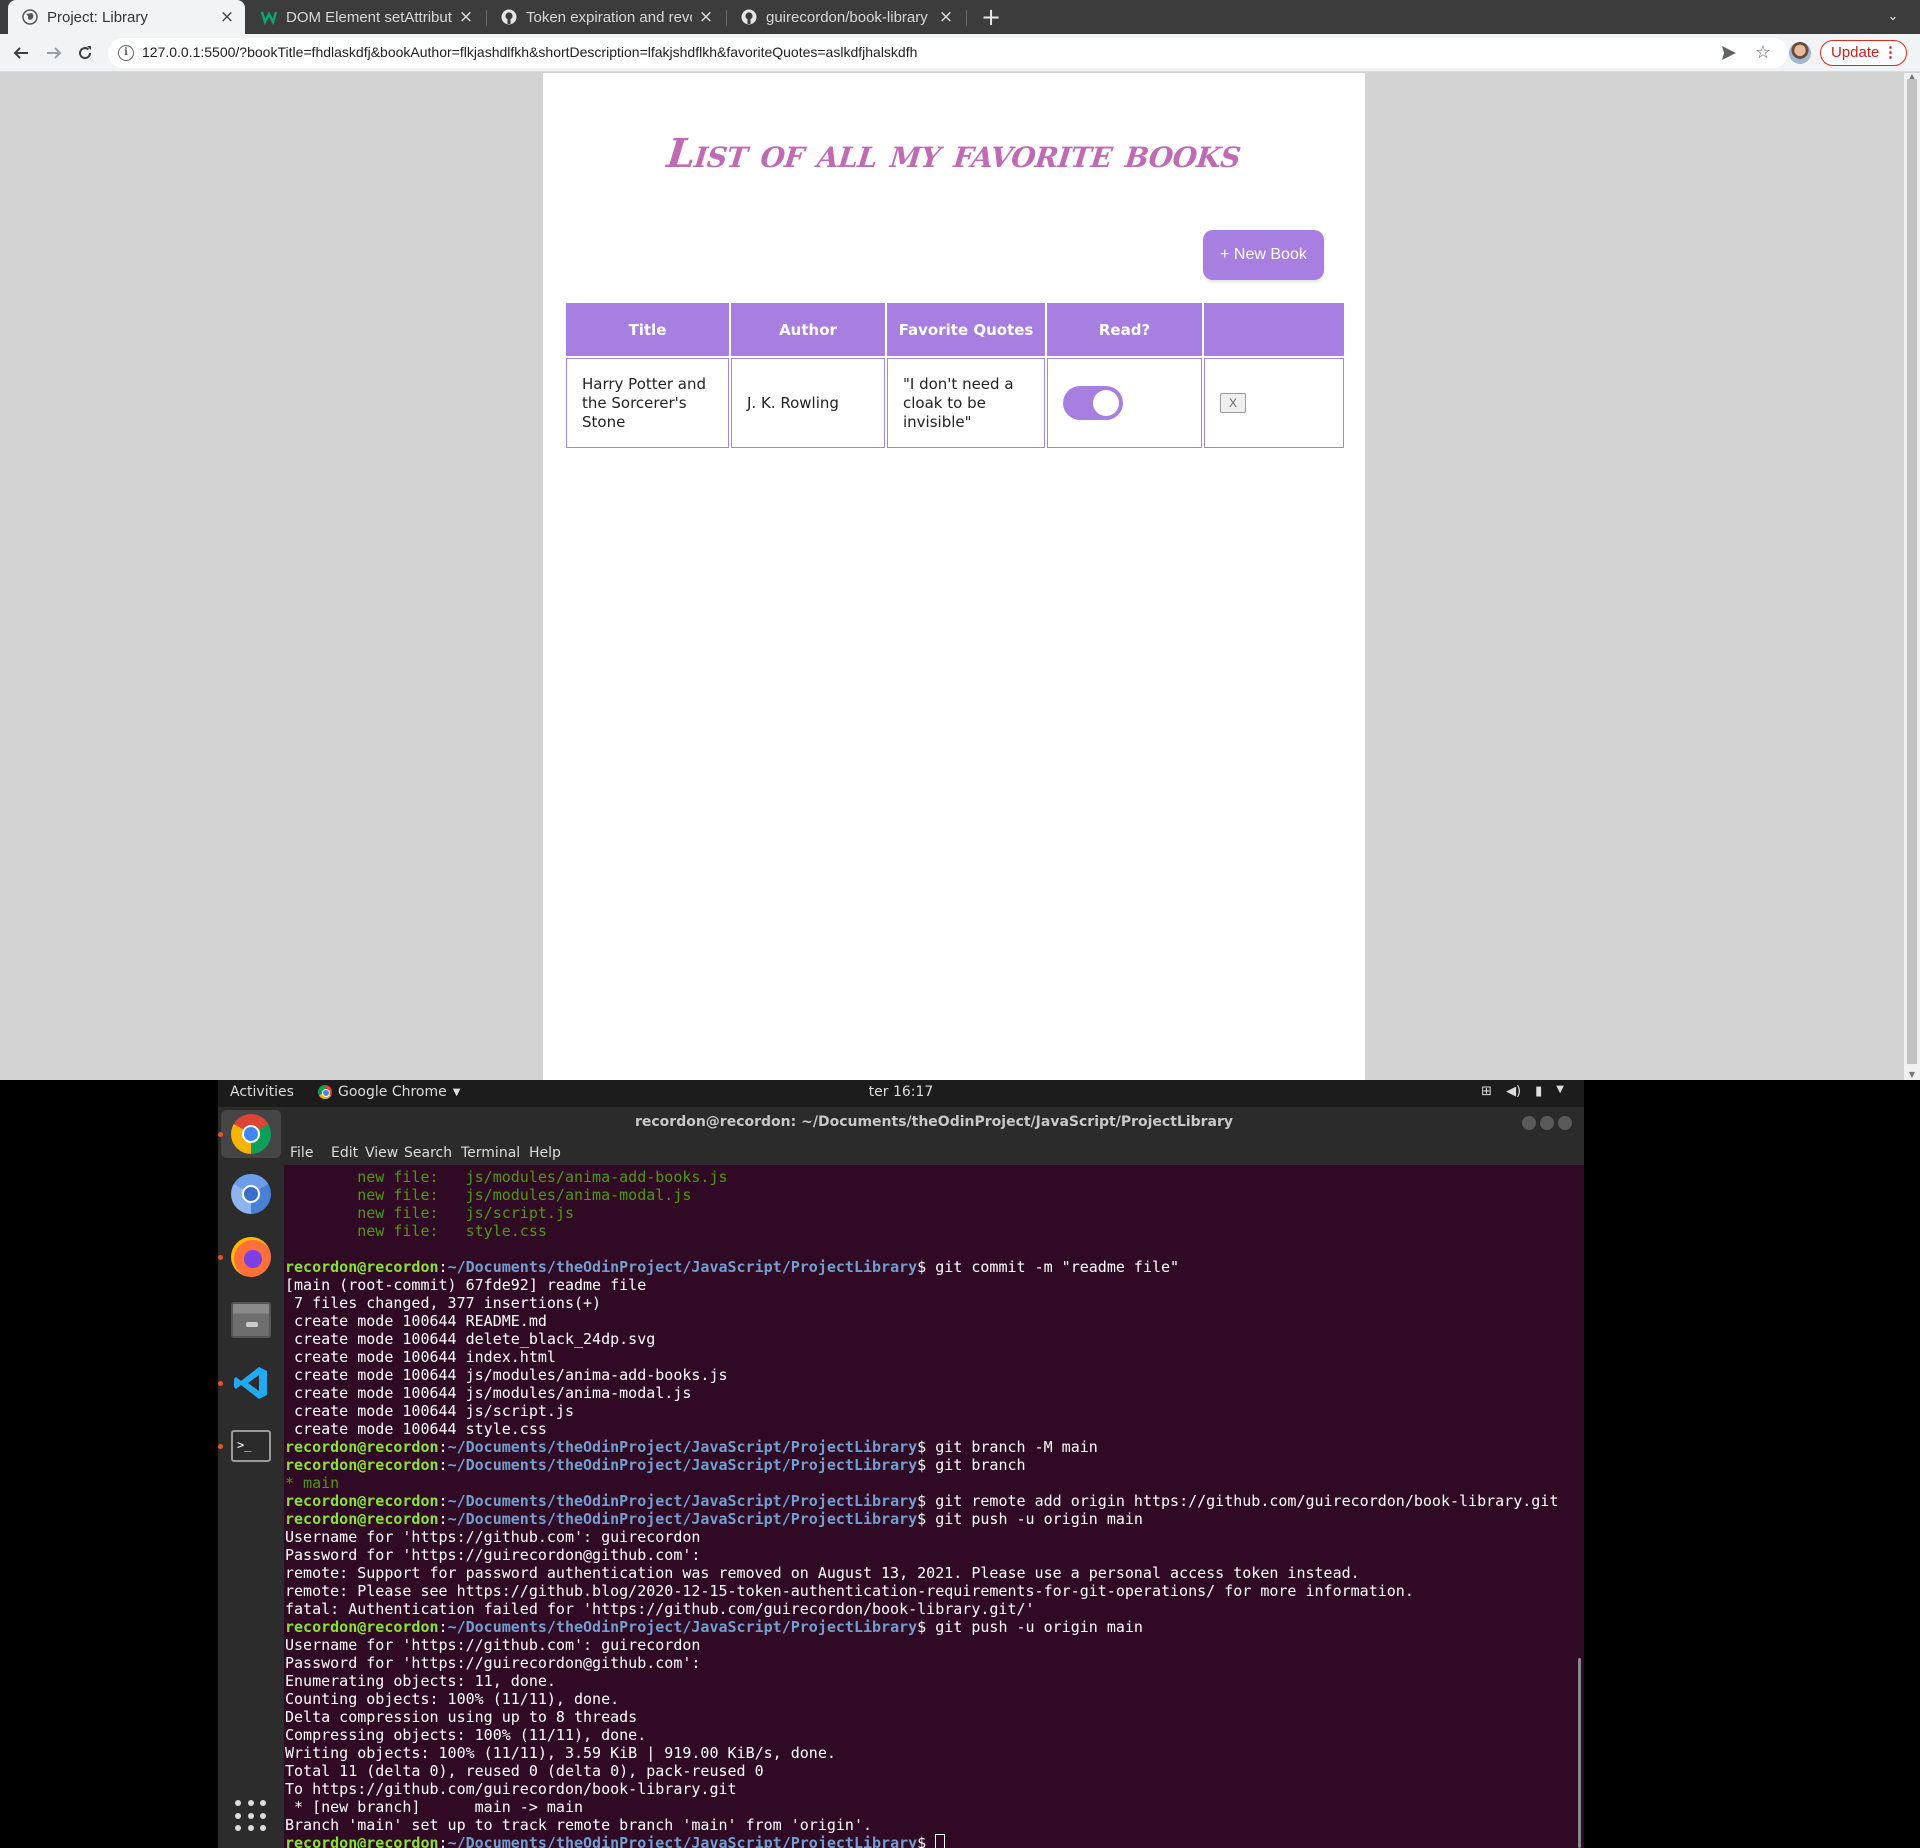 This screenshot has height=1848, width=1920. I want to click on command-text: $ git commit -m "readme file", so click(1048, 1267).